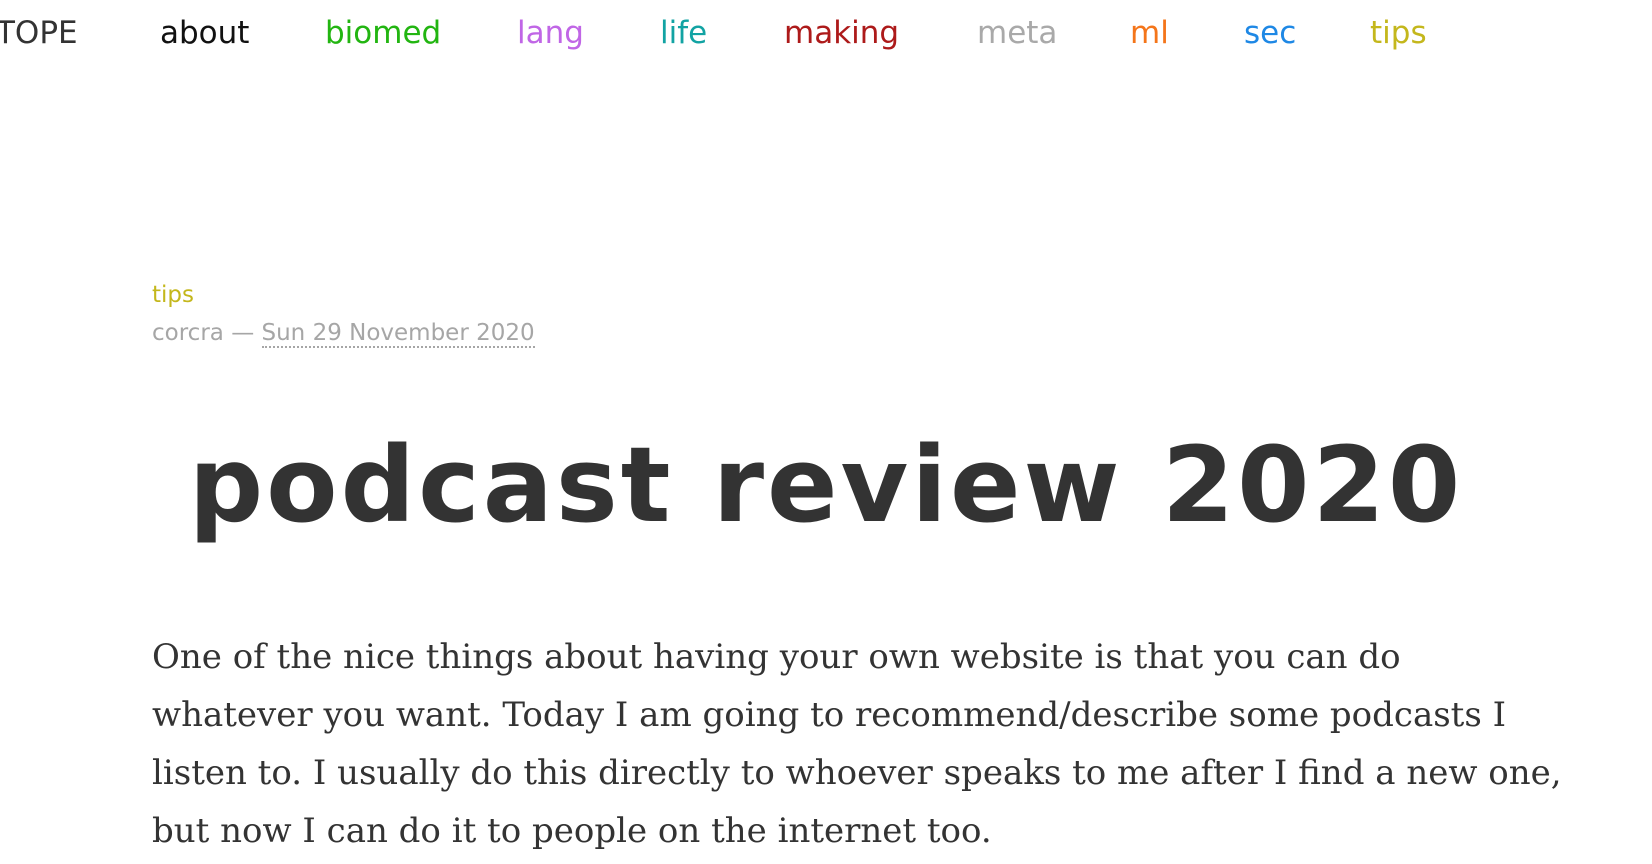 This screenshot has width=1652, height=864. Describe the element at coordinates (343, 295) in the screenshot. I see `post-category-link: tips` at that location.